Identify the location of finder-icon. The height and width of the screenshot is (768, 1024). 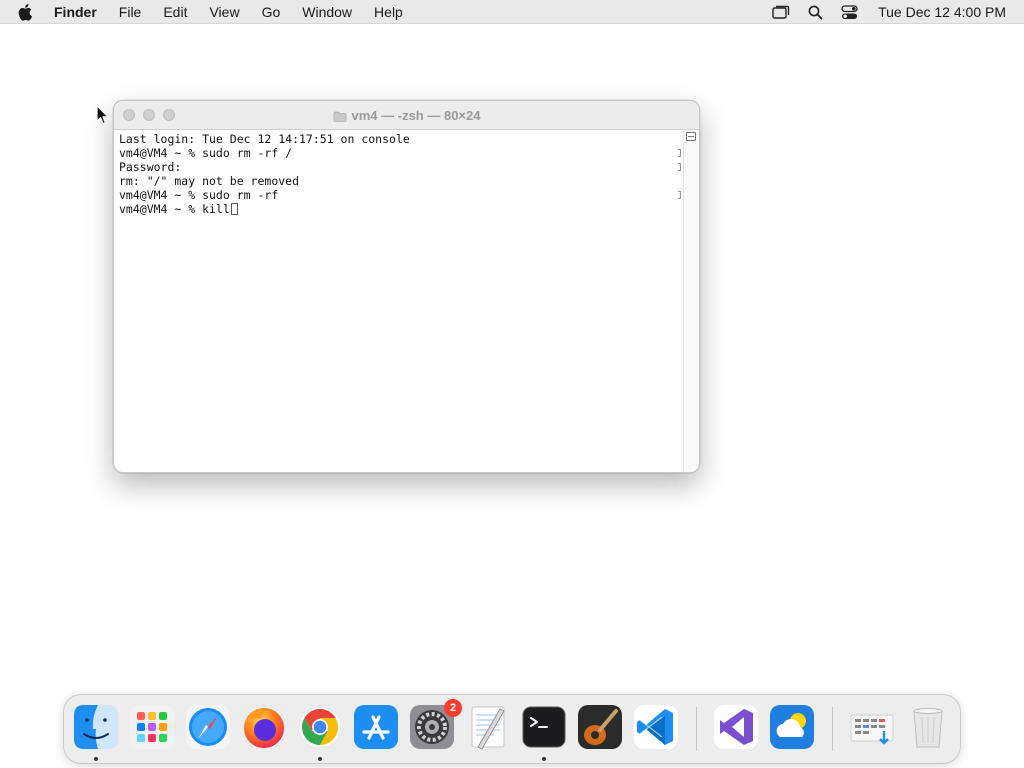
(96, 727).